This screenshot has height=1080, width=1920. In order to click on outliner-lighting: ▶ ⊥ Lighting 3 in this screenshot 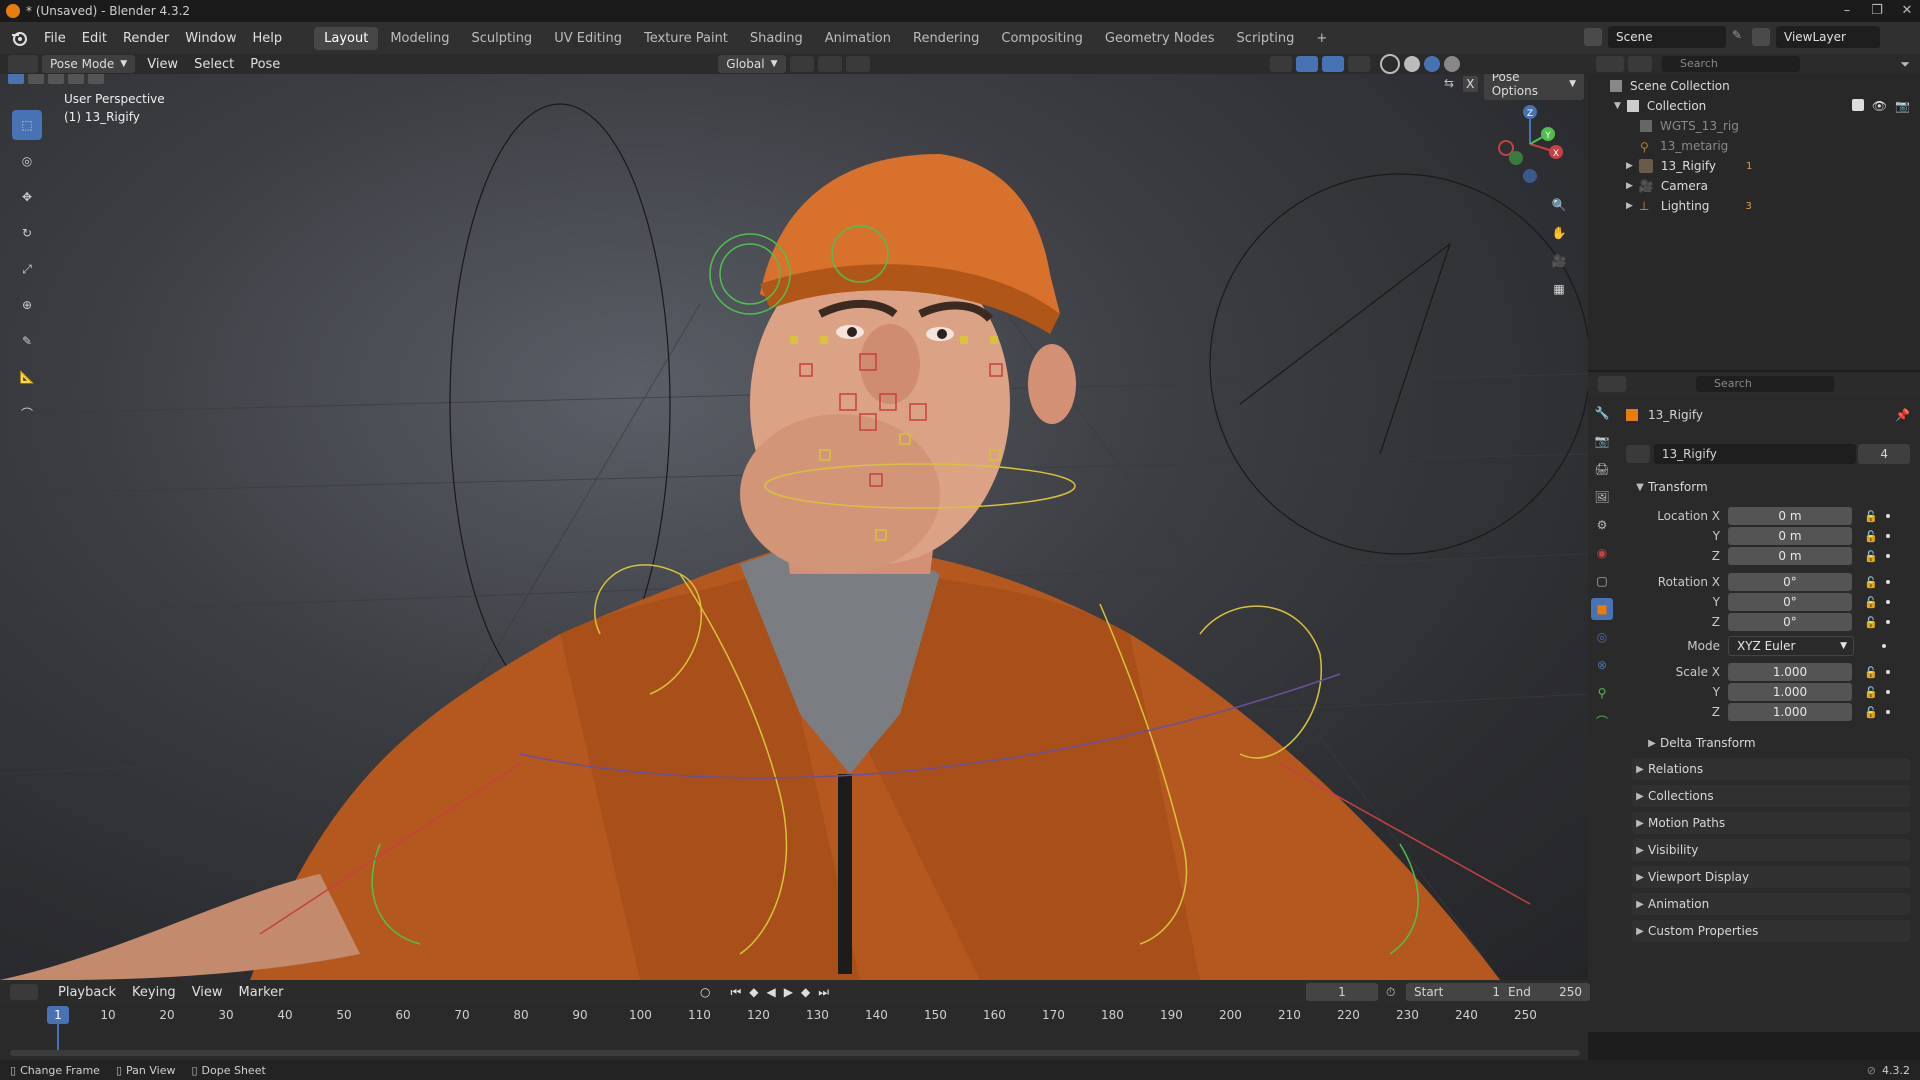, I will do `click(1768, 206)`.